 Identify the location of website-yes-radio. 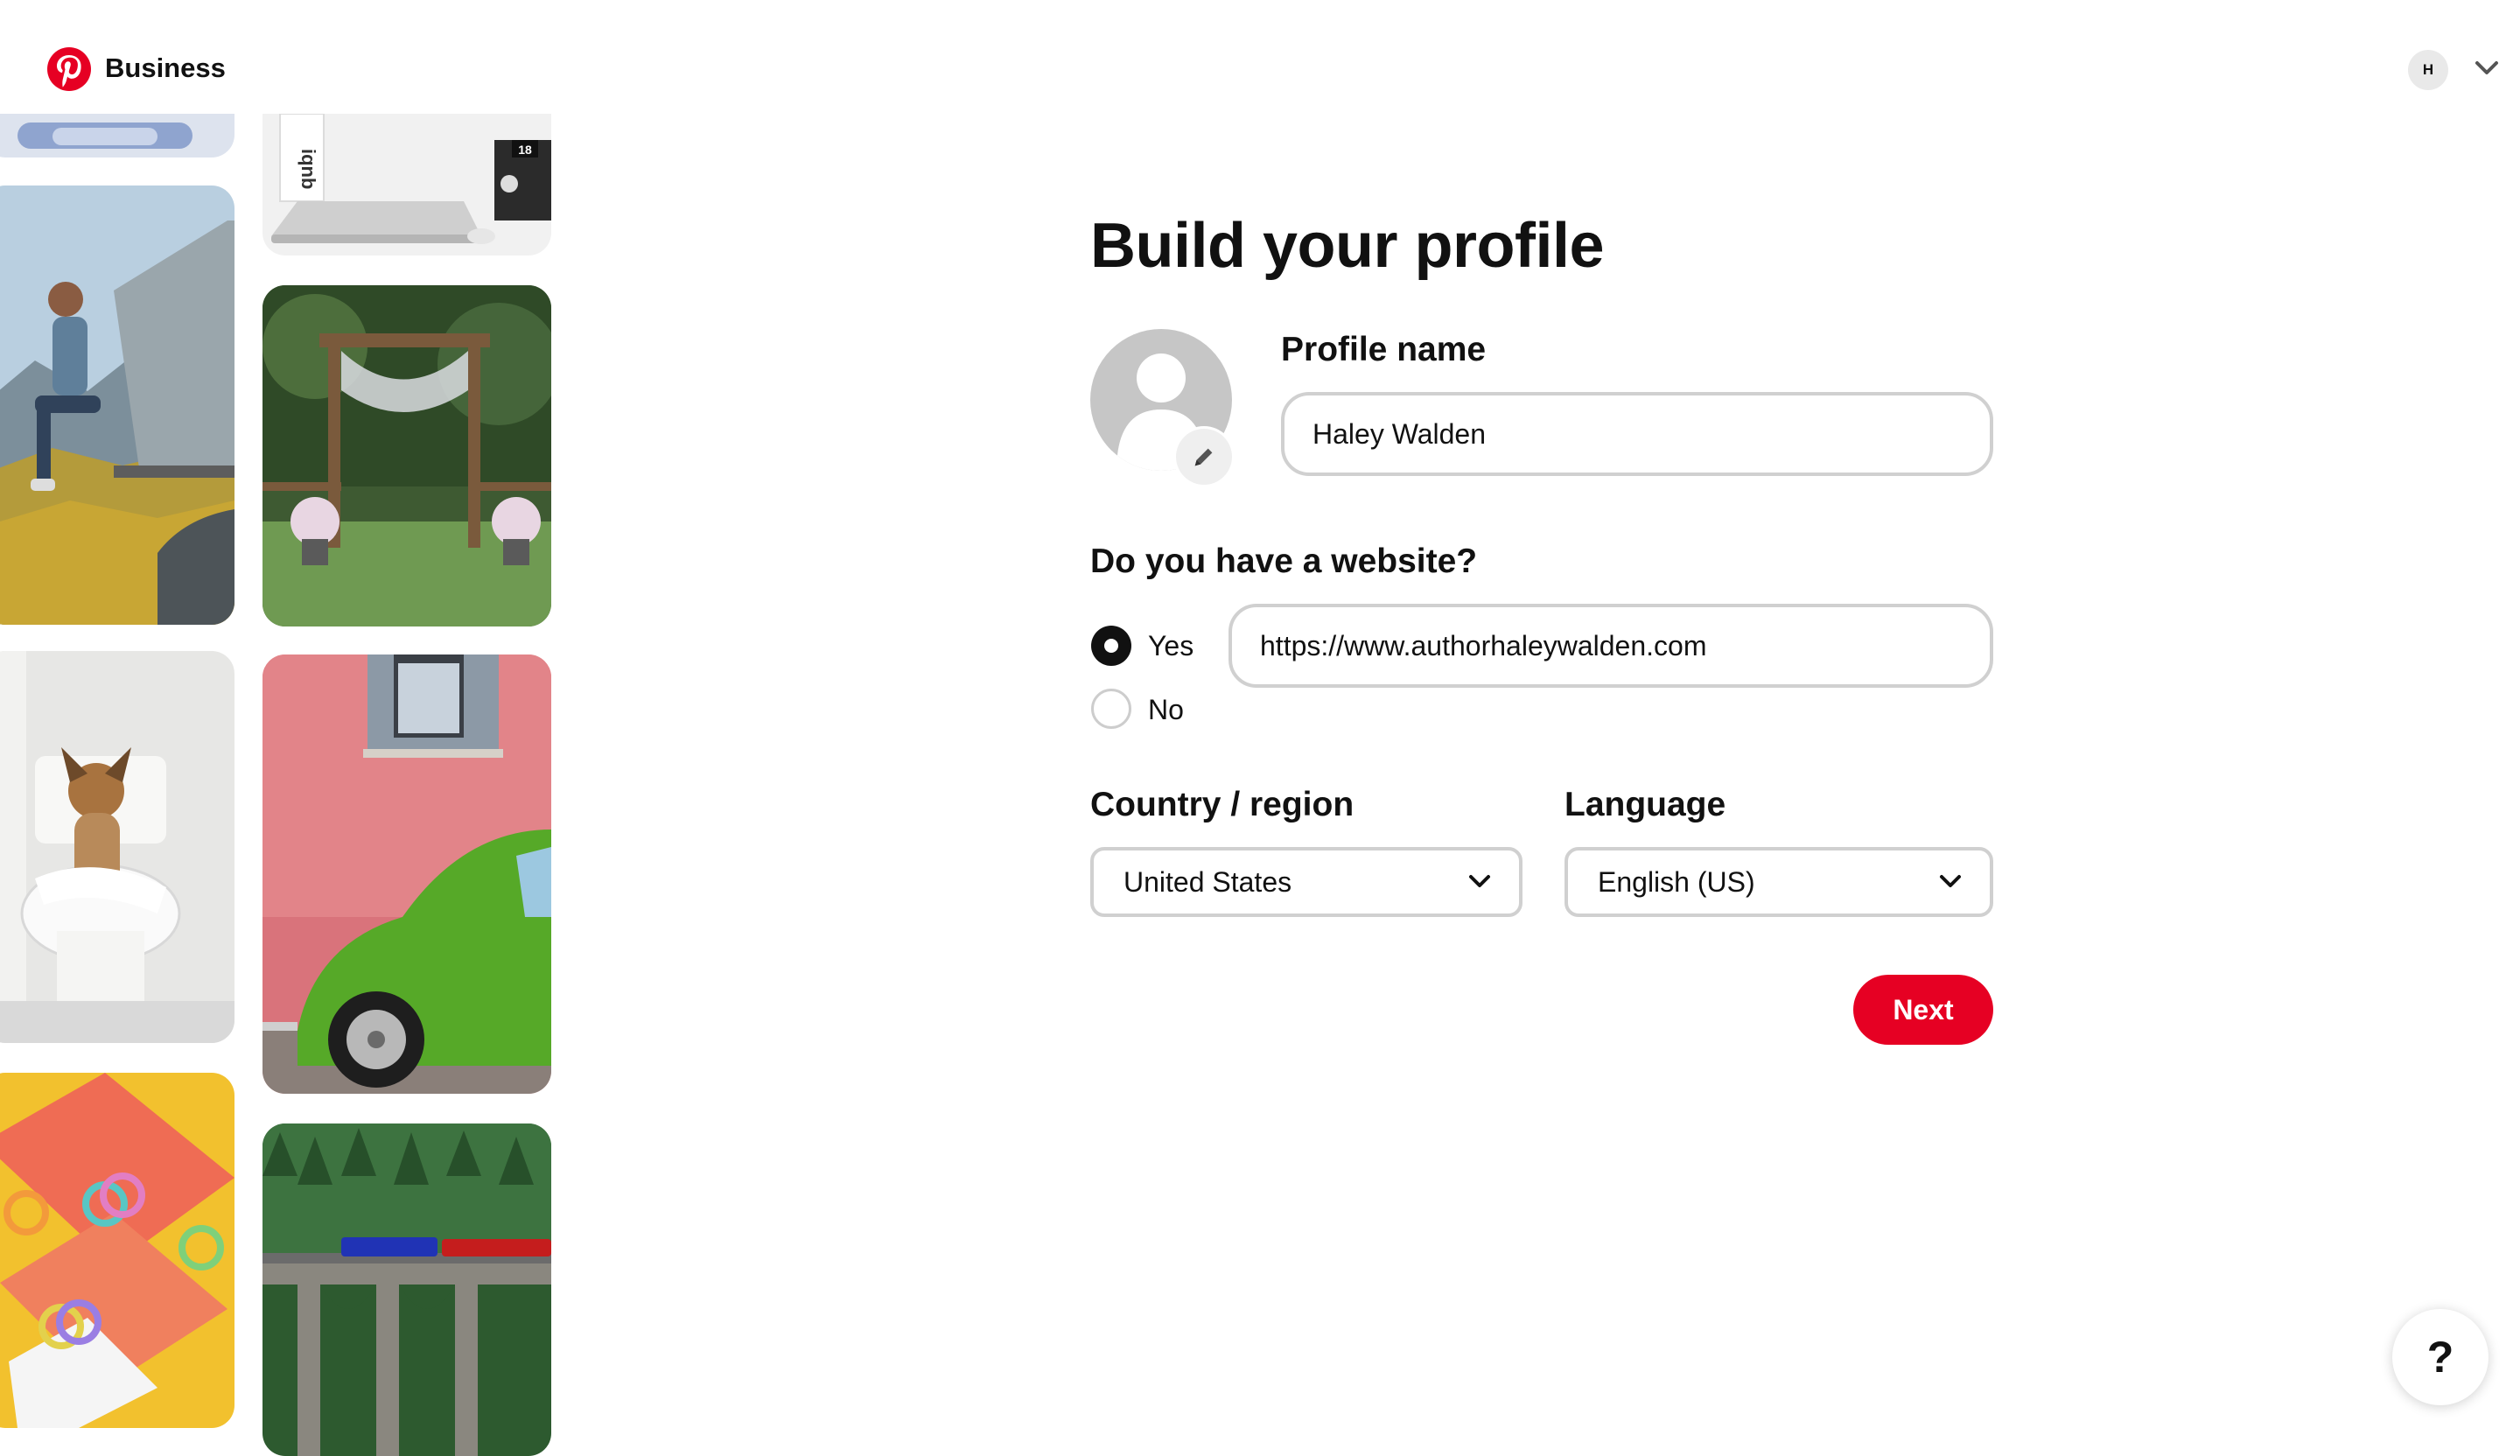
(1111, 646).